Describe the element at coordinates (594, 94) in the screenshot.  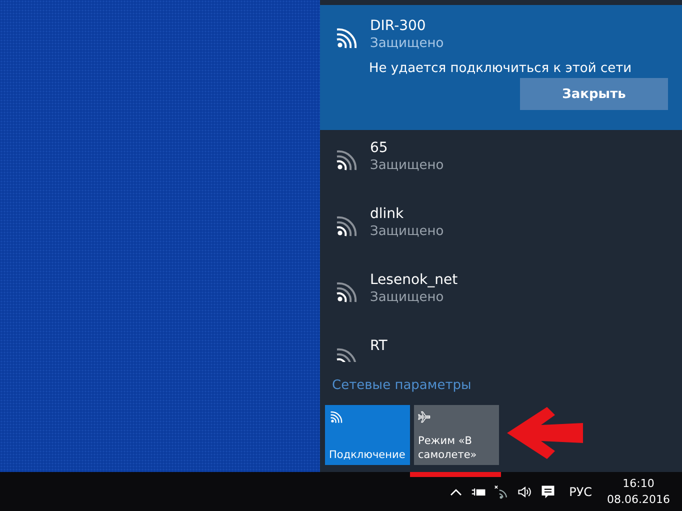
I see `close-button: Закрыть` at that location.